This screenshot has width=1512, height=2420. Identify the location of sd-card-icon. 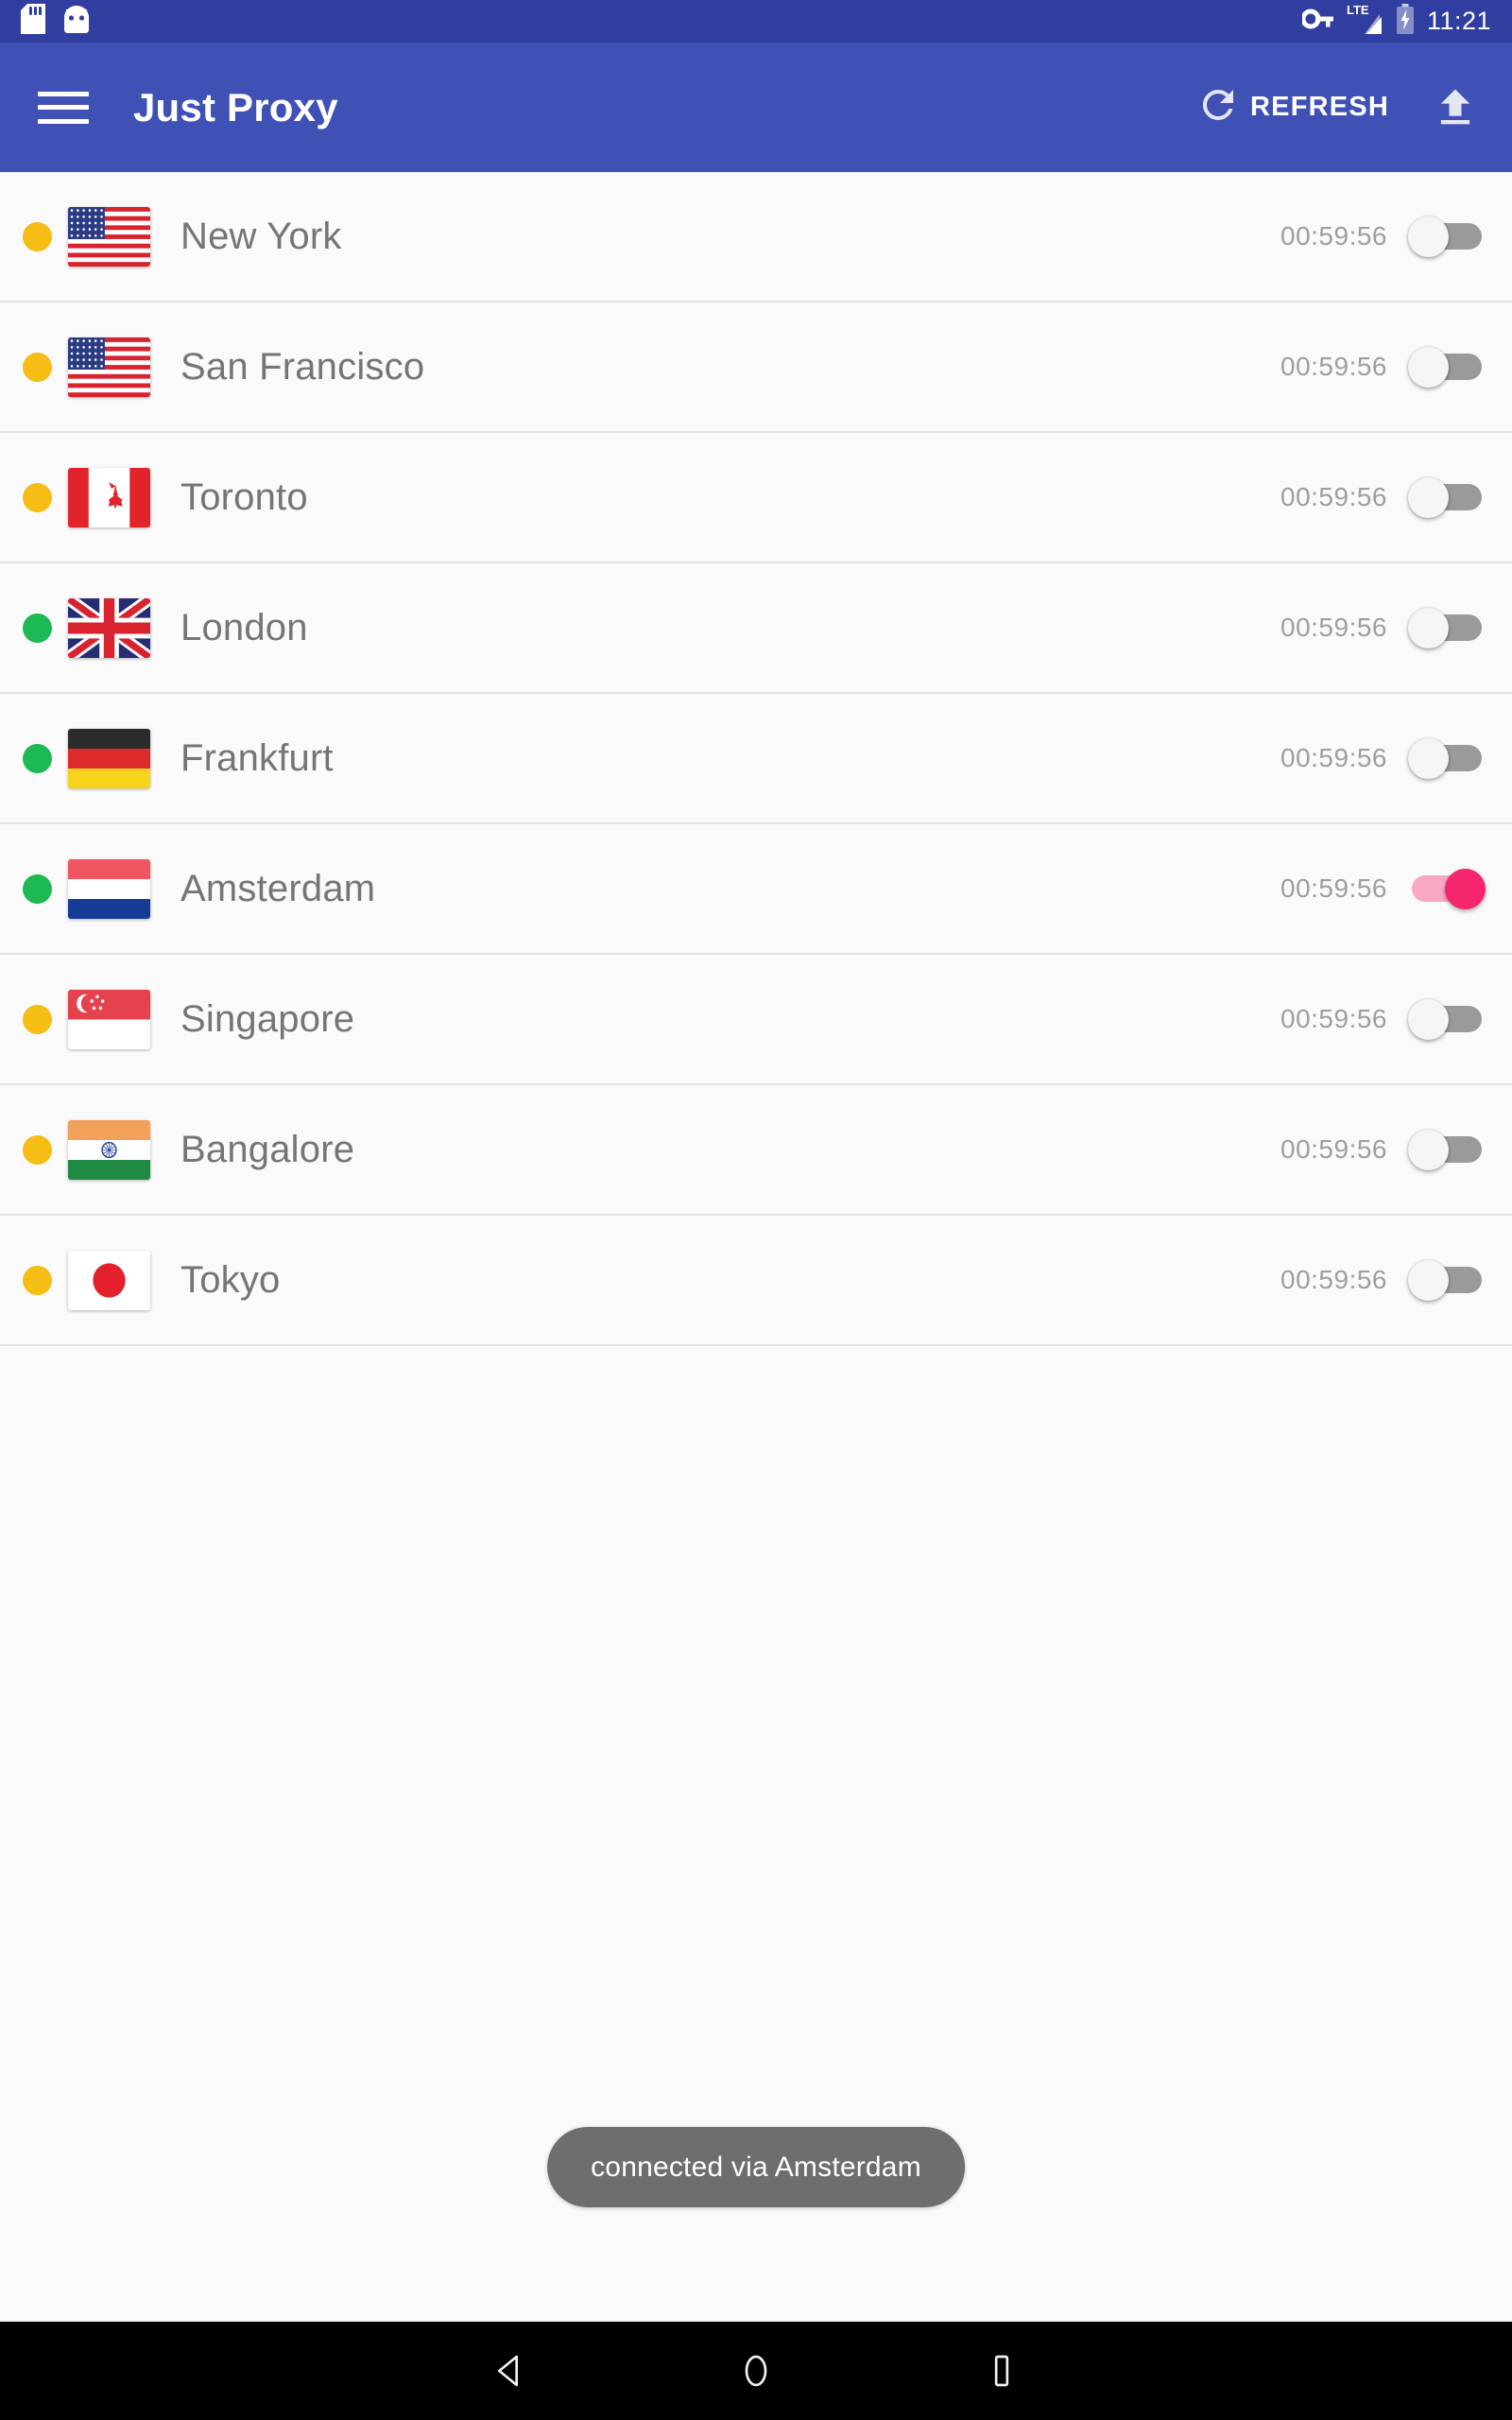
(33, 22).